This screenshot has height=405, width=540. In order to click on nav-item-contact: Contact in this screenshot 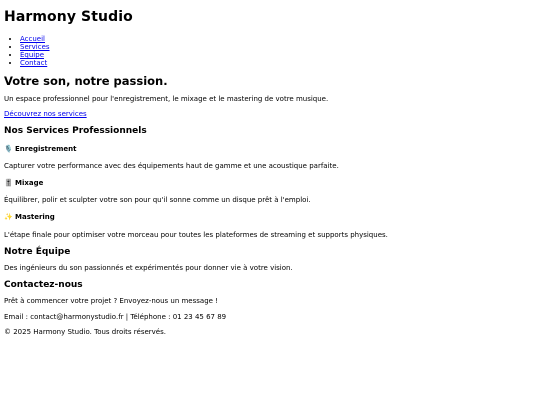, I will do `click(35, 63)`.